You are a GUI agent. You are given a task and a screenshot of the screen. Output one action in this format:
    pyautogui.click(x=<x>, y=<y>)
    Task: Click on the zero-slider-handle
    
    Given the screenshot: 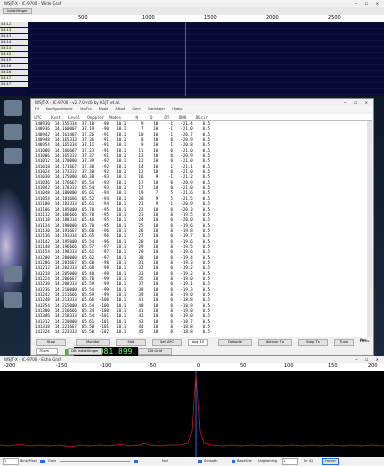 What is the action you would take?
    pyautogui.click(x=136, y=461)
    